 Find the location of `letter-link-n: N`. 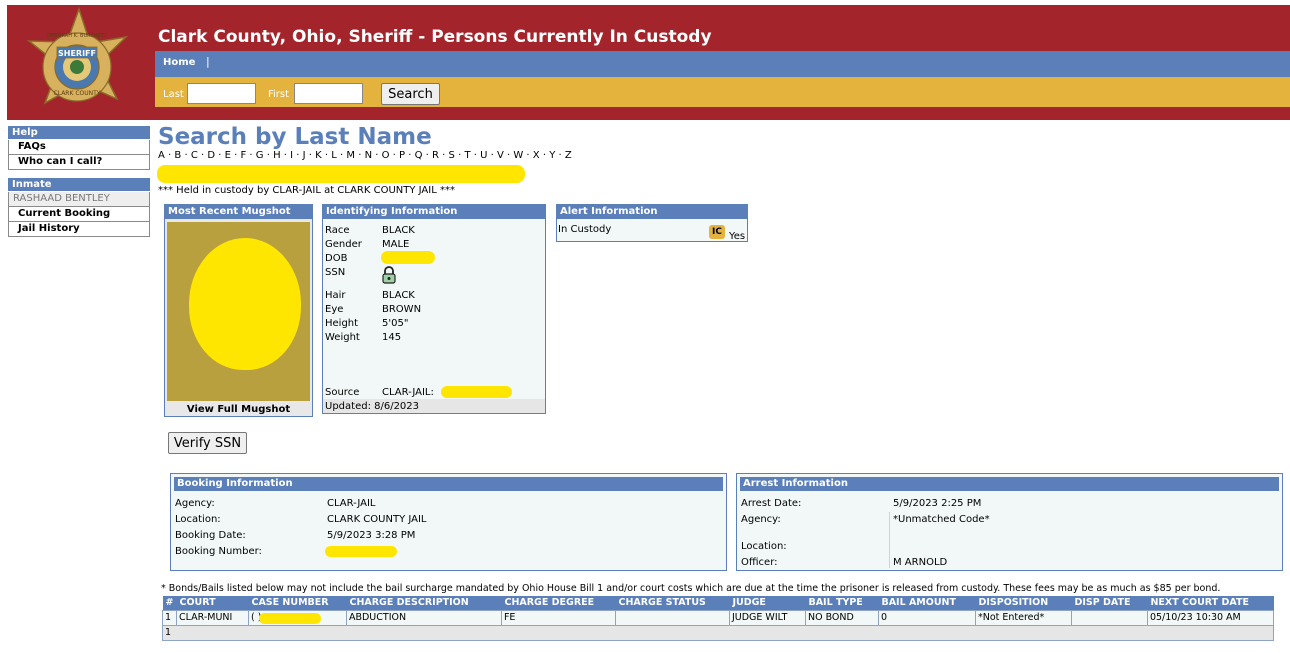

letter-link-n: N is located at coordinates (368, 155).